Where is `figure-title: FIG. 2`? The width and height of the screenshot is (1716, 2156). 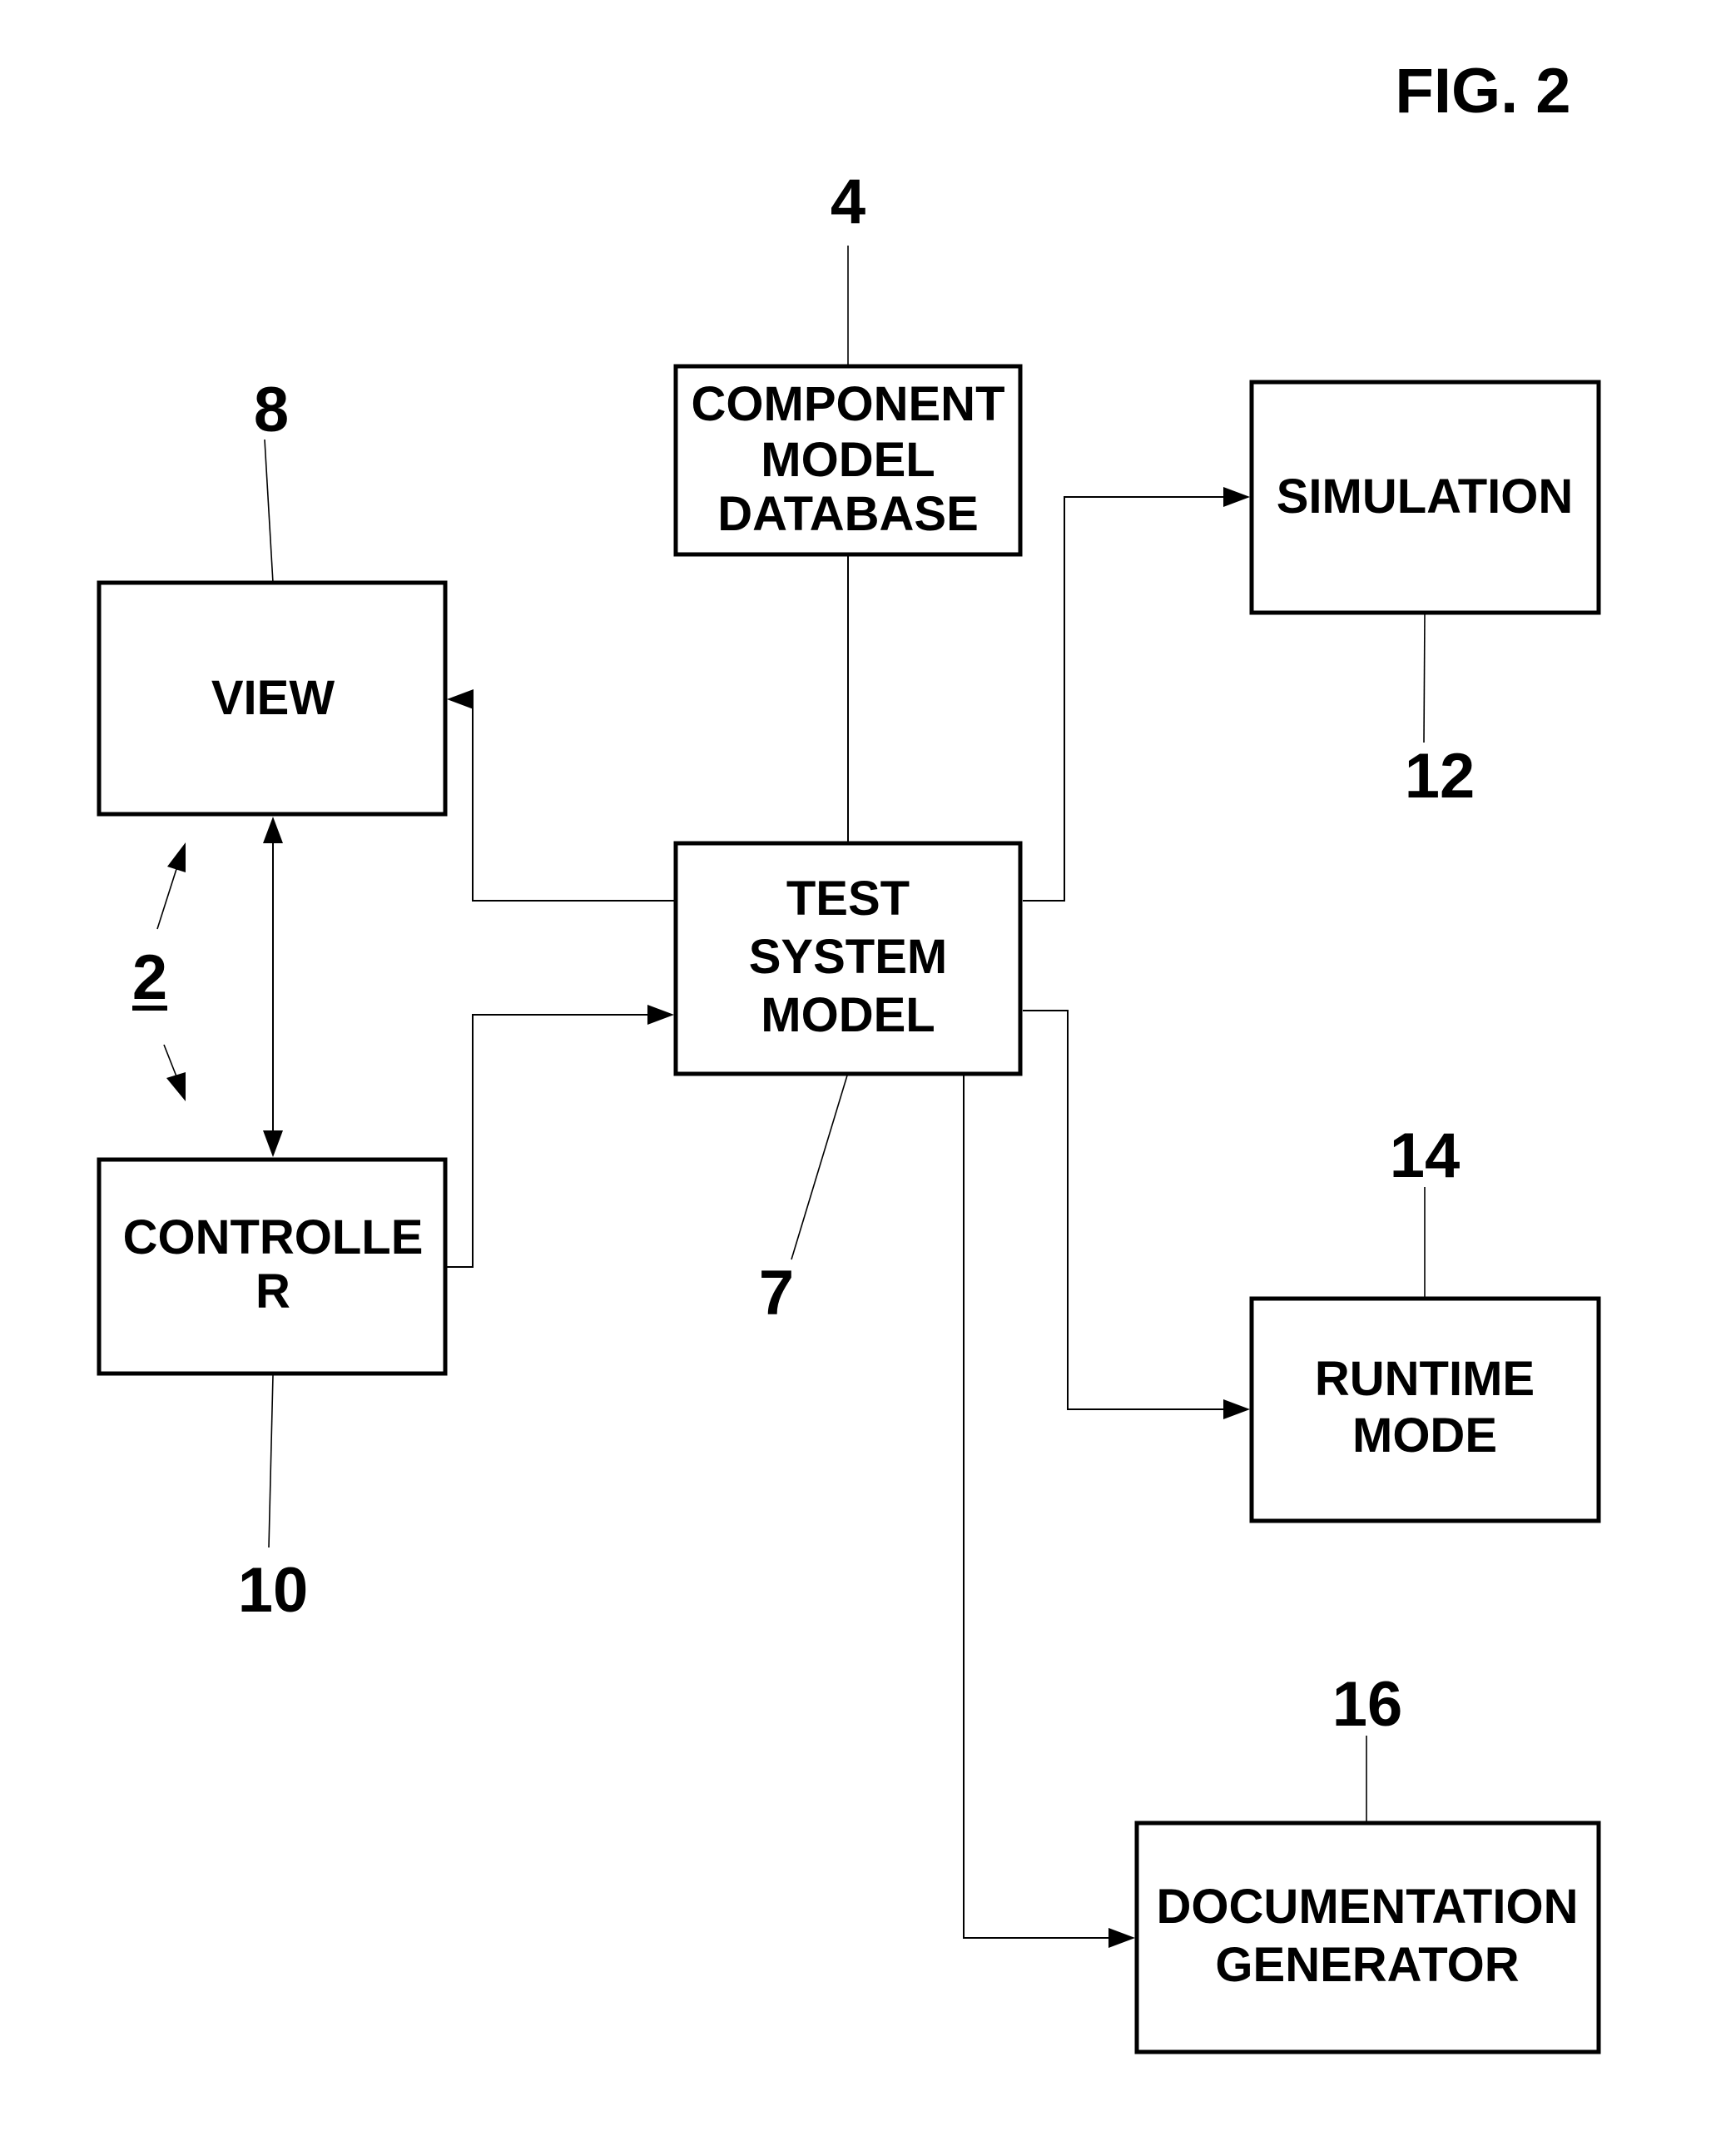
figure-title: FIG. 2 is located at coordinates (1482, 92).